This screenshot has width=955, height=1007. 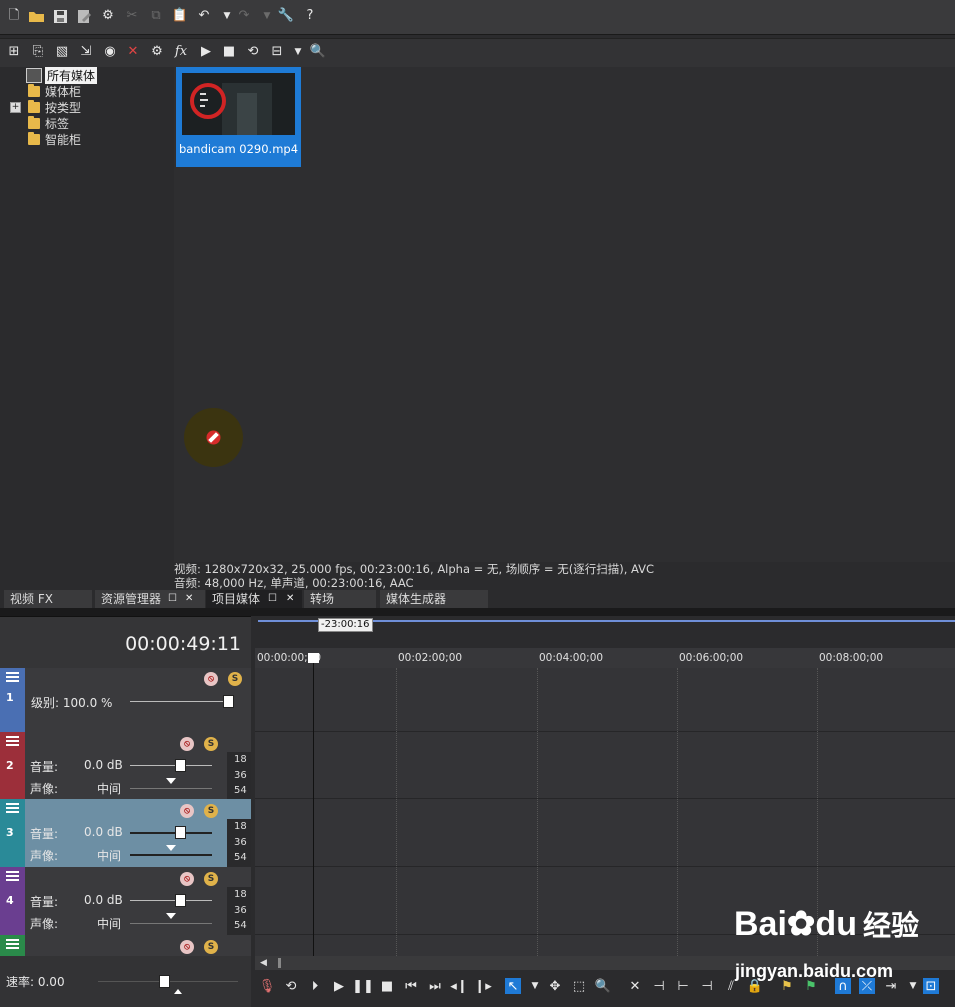 What do you see at coordinates (913, 986) in the screenshot?
I see `ripple-dropdown-icon: ▼` at bounding box center [913, 986].